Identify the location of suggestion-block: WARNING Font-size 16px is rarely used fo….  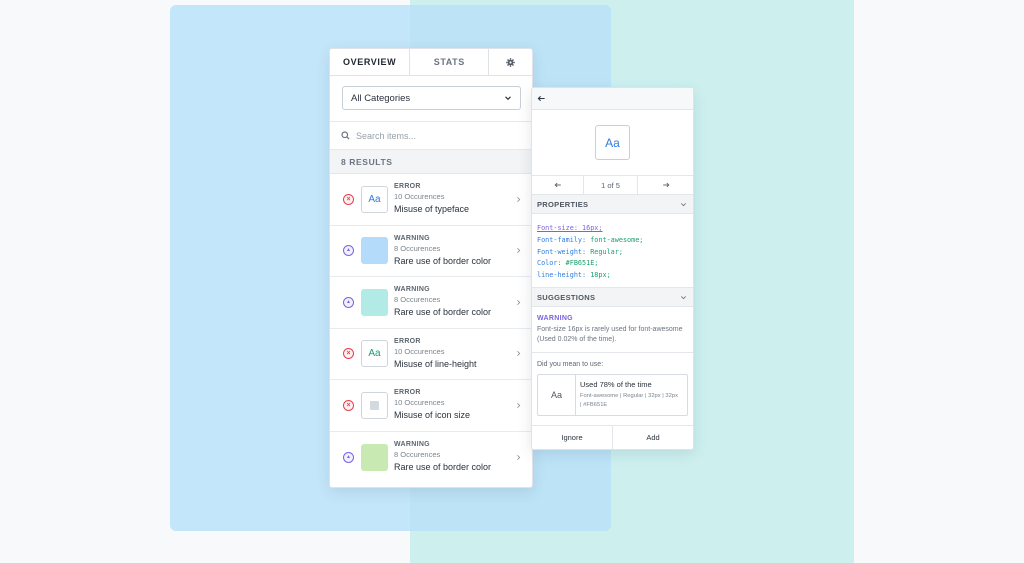
(612, 330).